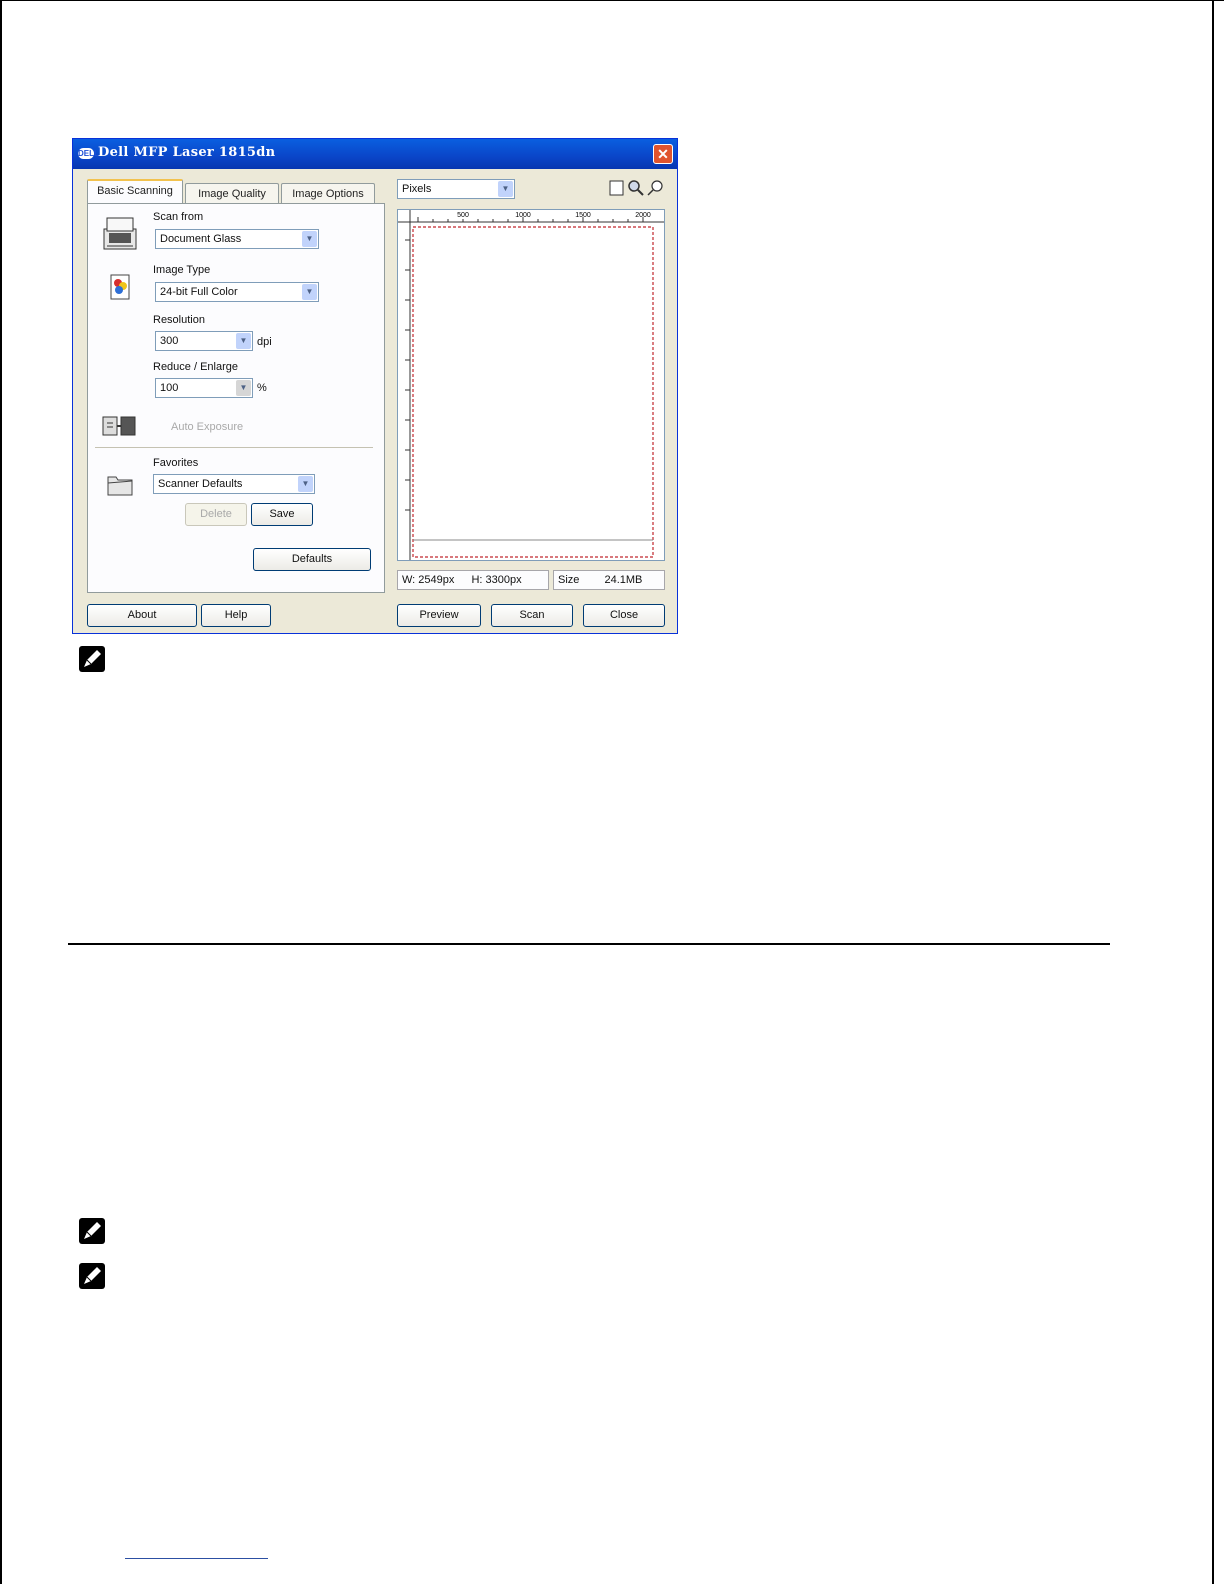  I want to click on reduce-enlarge-value: 100, so click(169, 388).